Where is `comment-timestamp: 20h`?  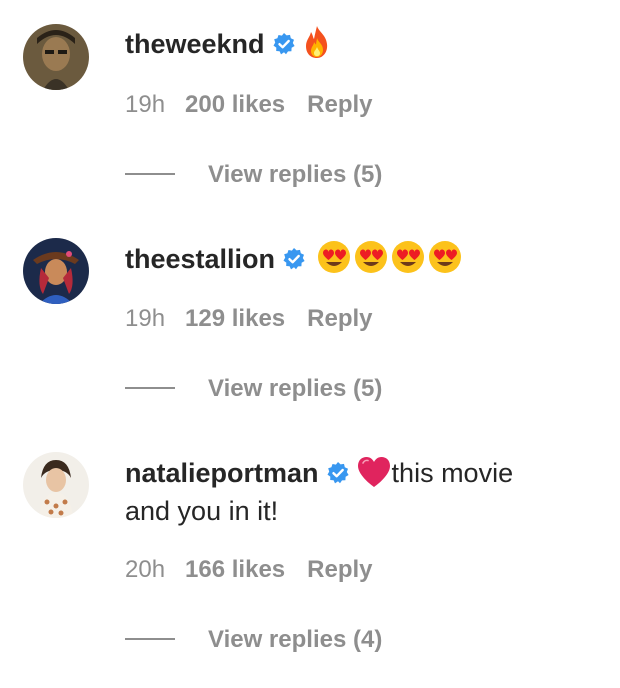
comment-timestamp: 20h is located at coordinates (145, 569).